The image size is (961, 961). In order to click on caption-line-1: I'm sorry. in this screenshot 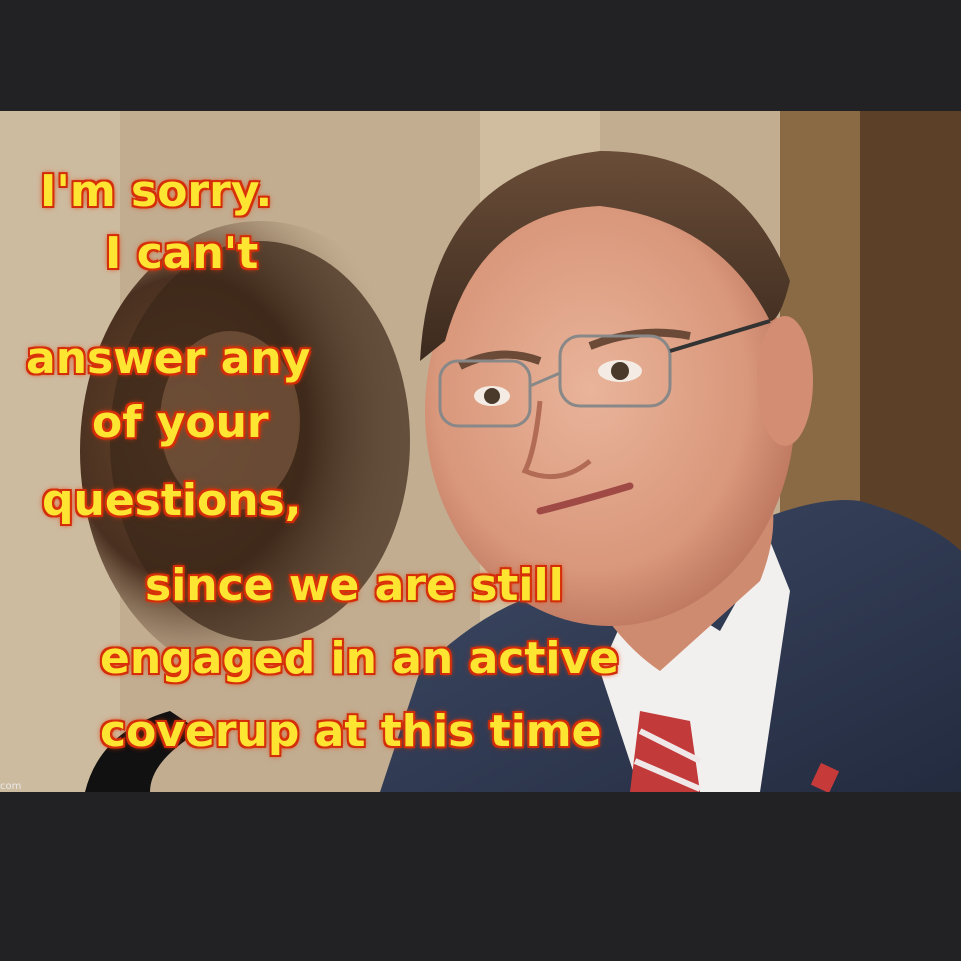, I will do `click(156, 191)`.